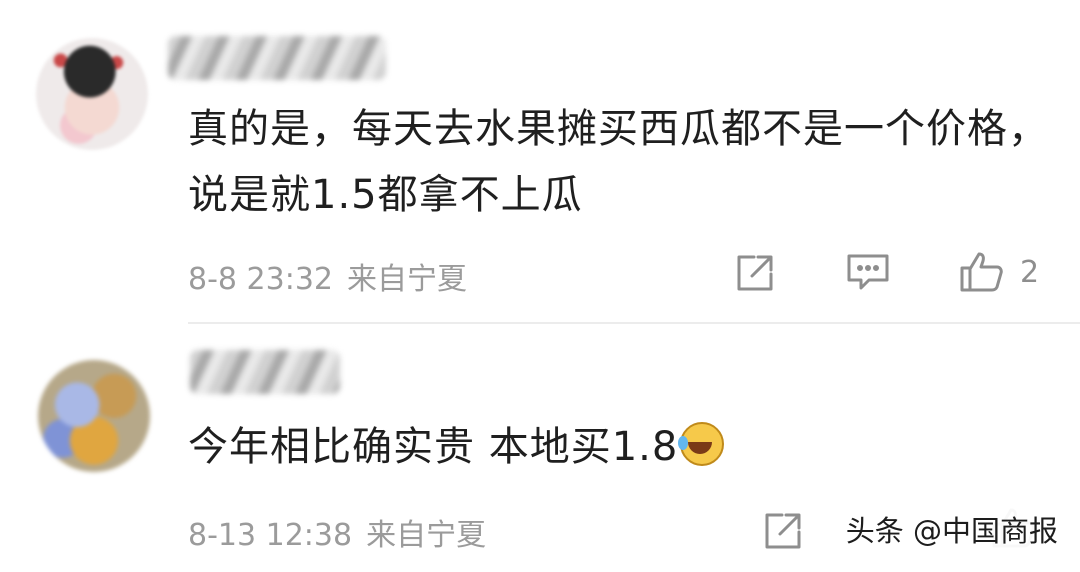 The image size is (1080, 572). What do you see at coordinates (433, 447) in the screenshot?
I see `comment-text-content: 今年相比确实贵 本地买1.8` at bounding box center [433, 447].